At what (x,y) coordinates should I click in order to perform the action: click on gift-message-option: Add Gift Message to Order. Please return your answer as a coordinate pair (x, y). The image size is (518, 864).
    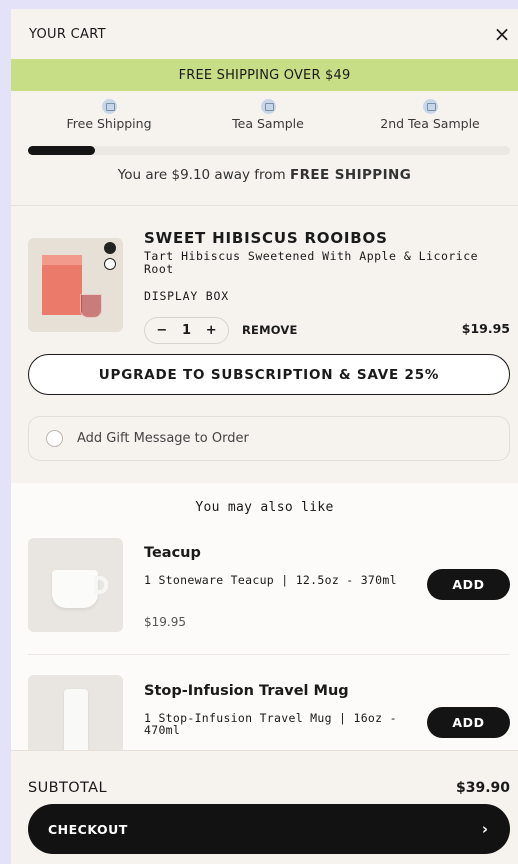
    Looking at the image, I should click on (269, 438).